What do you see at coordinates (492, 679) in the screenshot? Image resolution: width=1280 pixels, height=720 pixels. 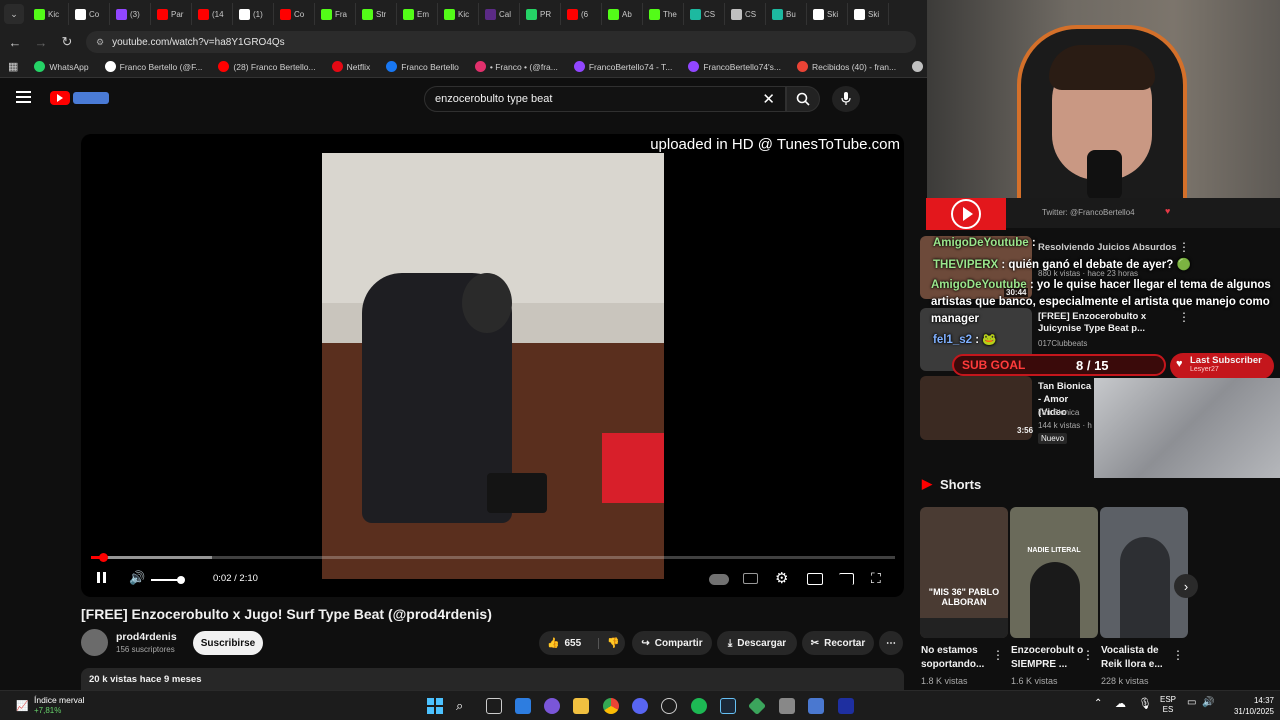 I see `description-box: 20 k vistas hace 9 meses` at bounding box center [492, 679].